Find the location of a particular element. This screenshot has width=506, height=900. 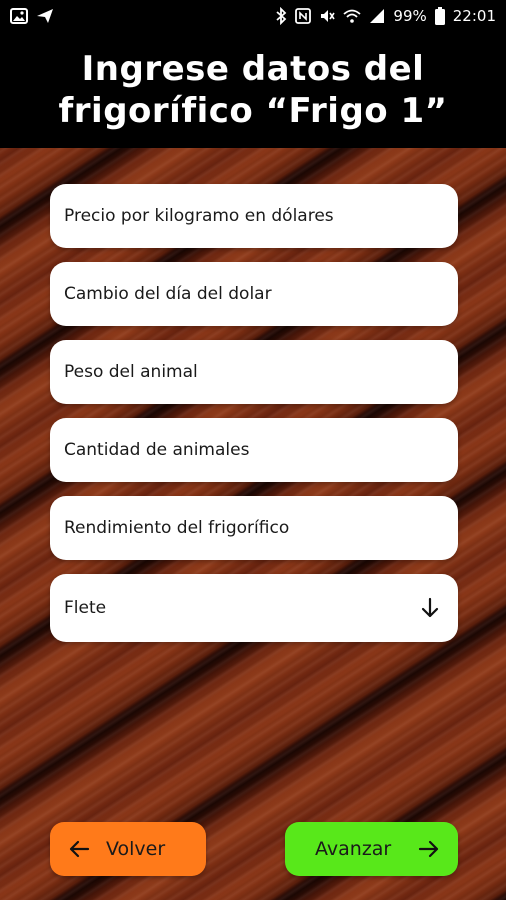

send-icon is located at coordinates (45, 16).